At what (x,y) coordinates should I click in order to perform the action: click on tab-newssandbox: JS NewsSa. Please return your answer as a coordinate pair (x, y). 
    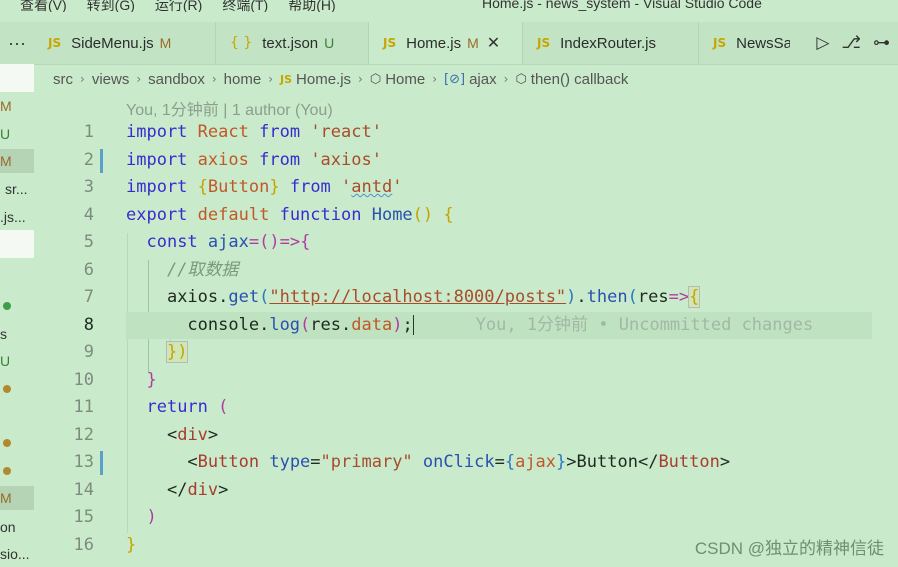
    Looking at the image, I should click on (748, 43).